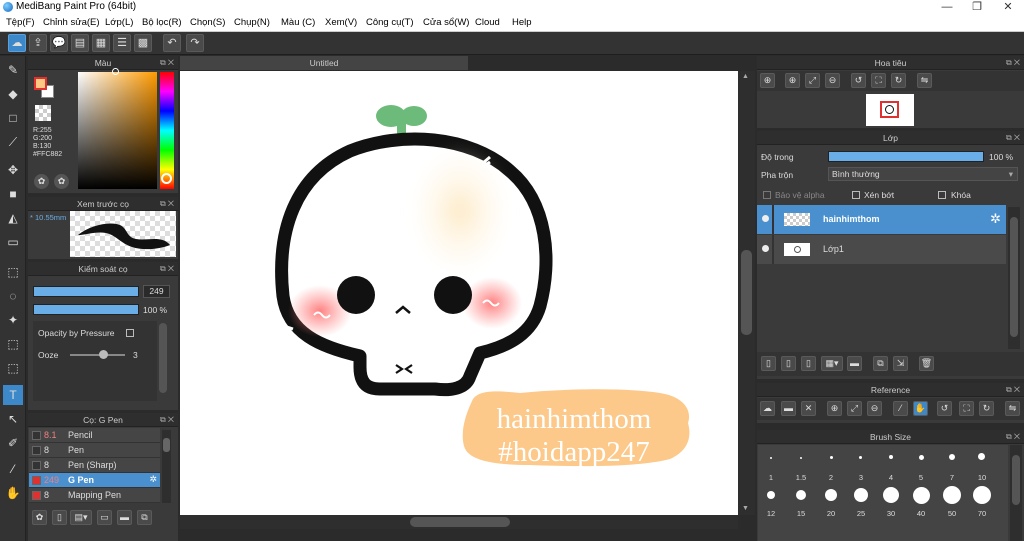 Image resolution: width=1024 pixels, height=541 pixels. I want to click on brush-item-g-pen: 249 G Pen ✲, so click(94, 480).